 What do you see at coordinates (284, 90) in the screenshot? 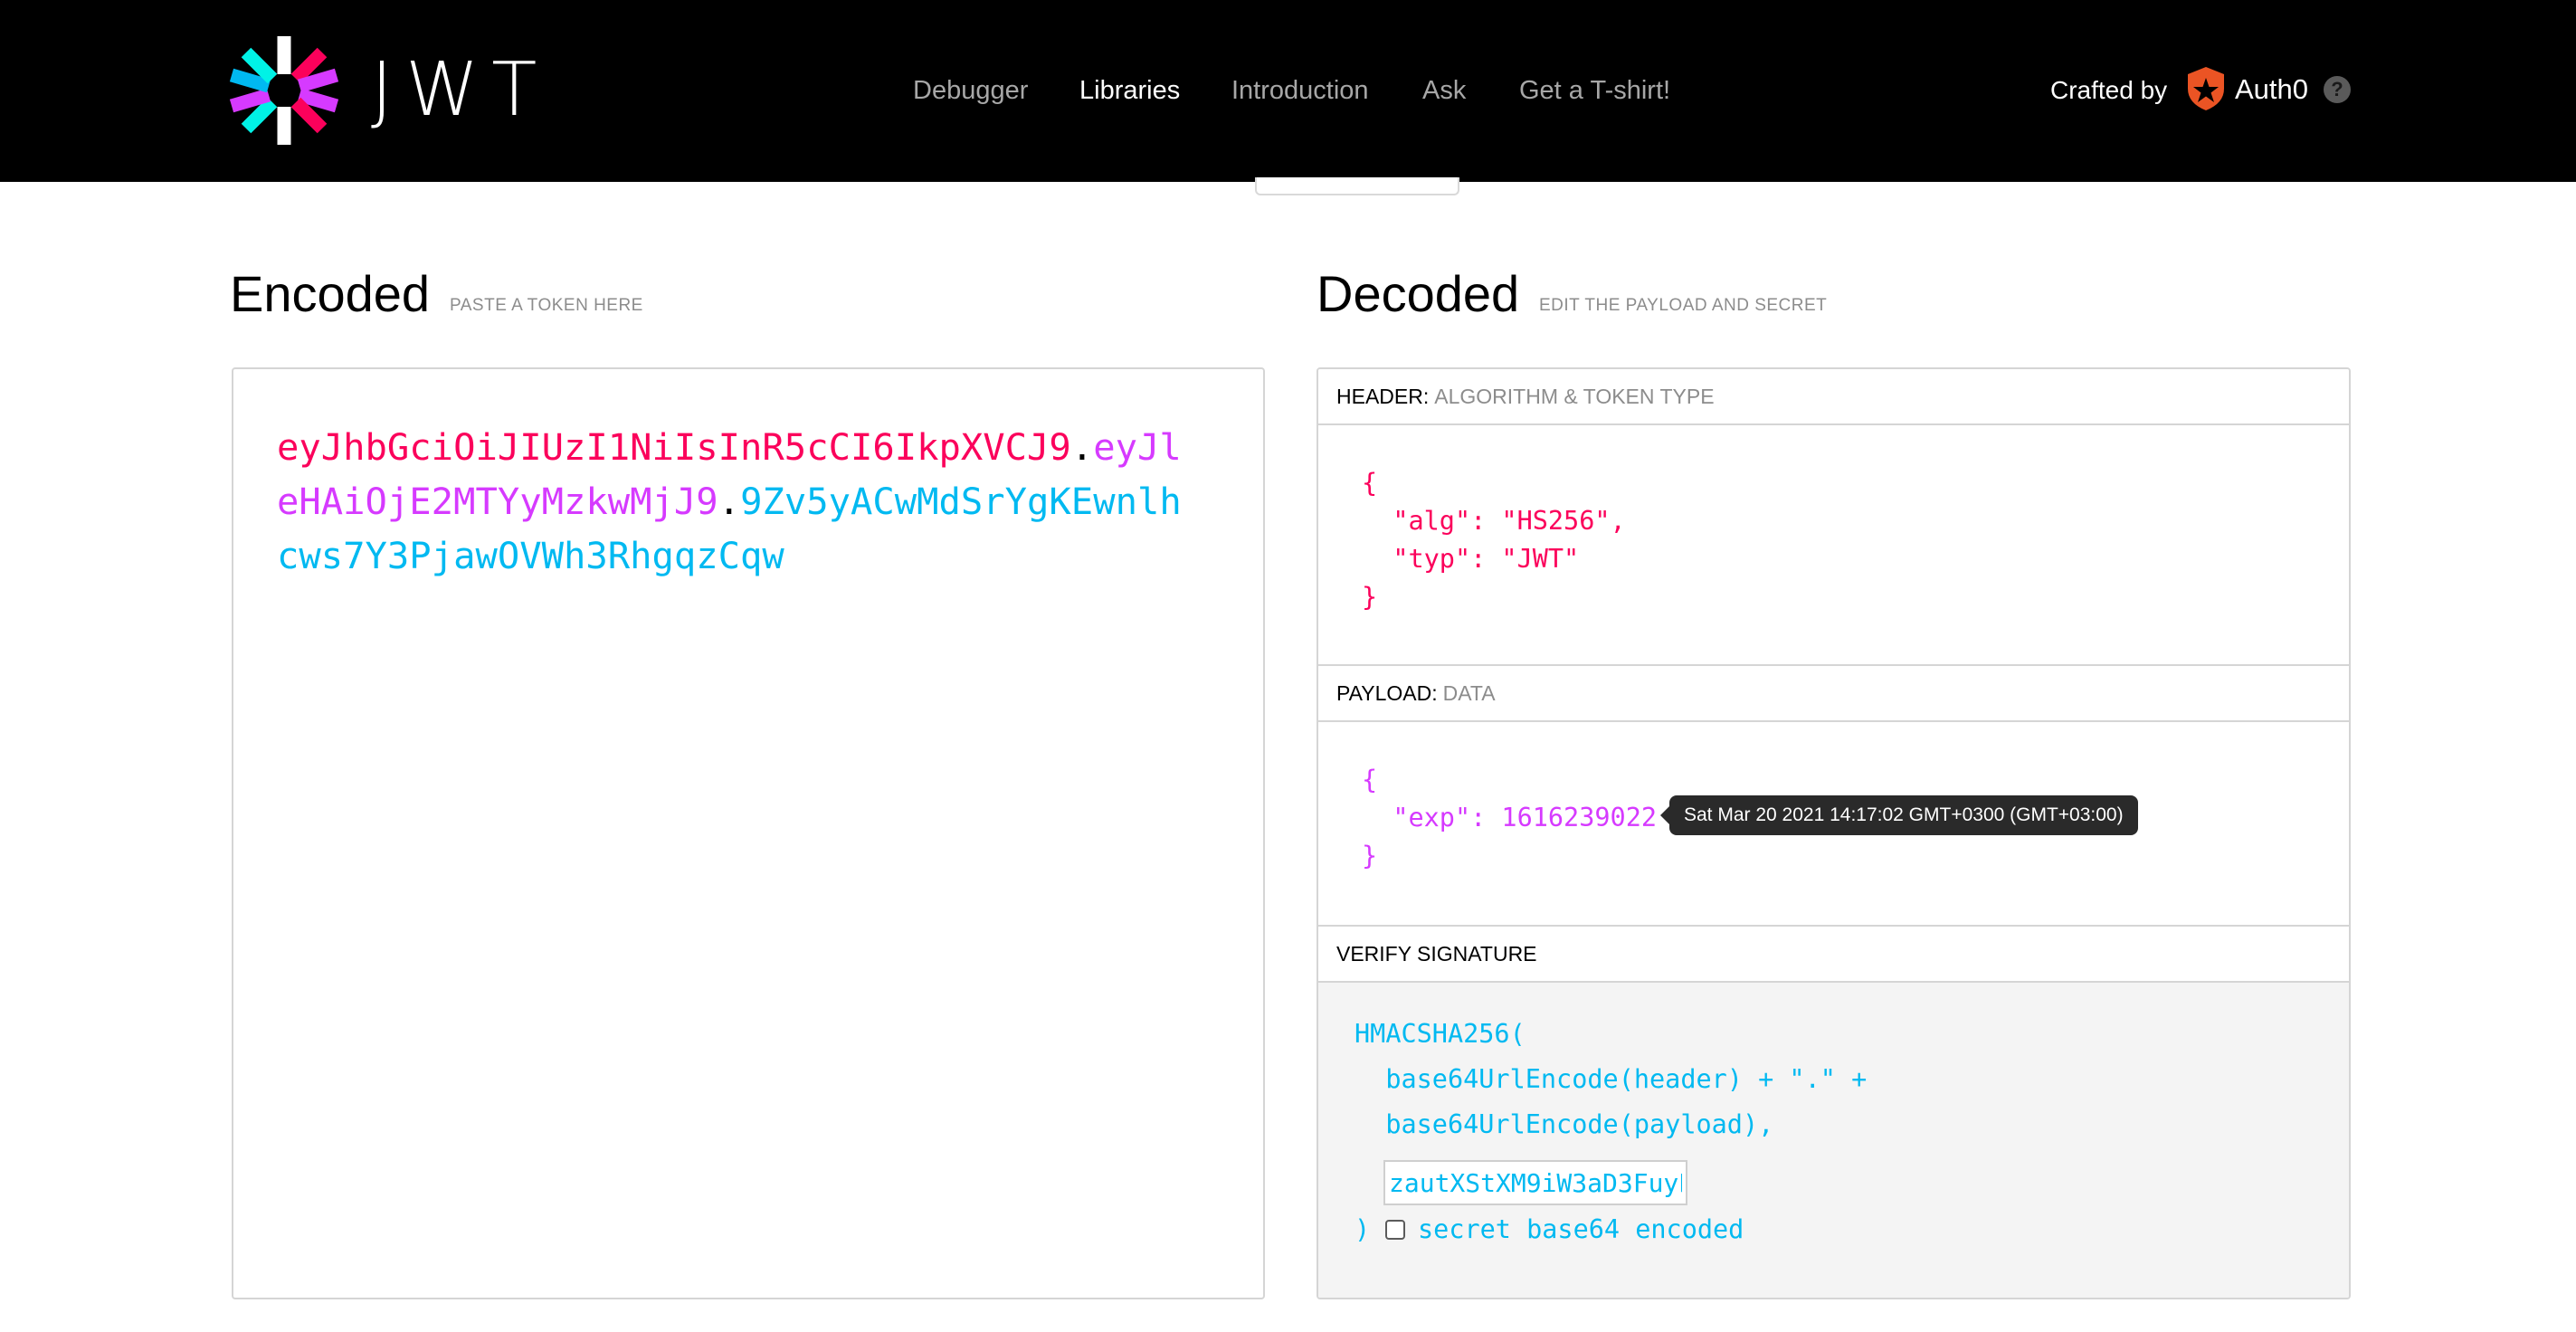
I see `jwt-logo-icon` at bounding box center [284, 90].